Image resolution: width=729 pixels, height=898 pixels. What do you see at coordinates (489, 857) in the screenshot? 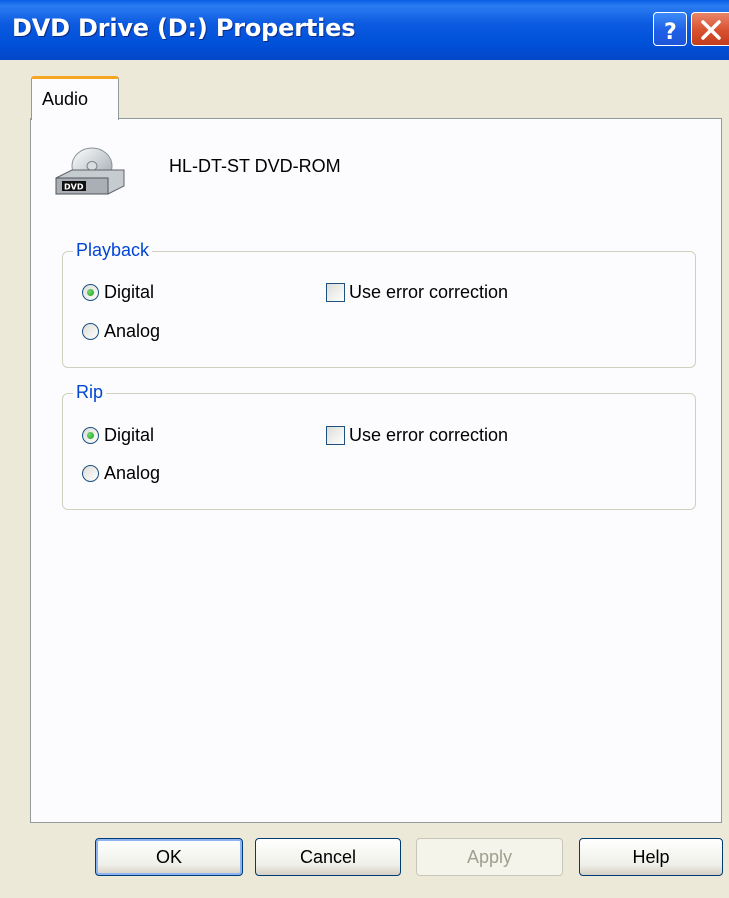
I see `apply-button: Apply` at bounding box center [489, 857].